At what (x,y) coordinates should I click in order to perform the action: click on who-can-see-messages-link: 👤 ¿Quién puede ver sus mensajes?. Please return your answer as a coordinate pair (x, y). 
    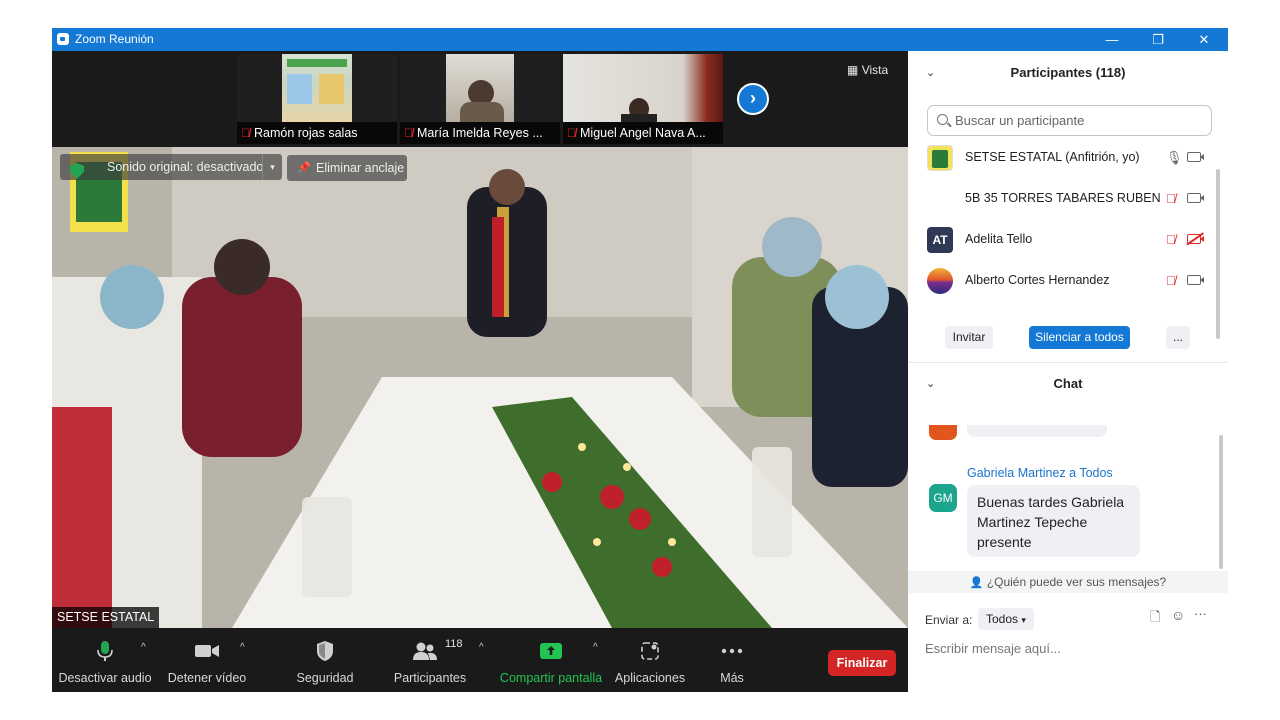
    Looking at the image, I should click on (1068, 582).